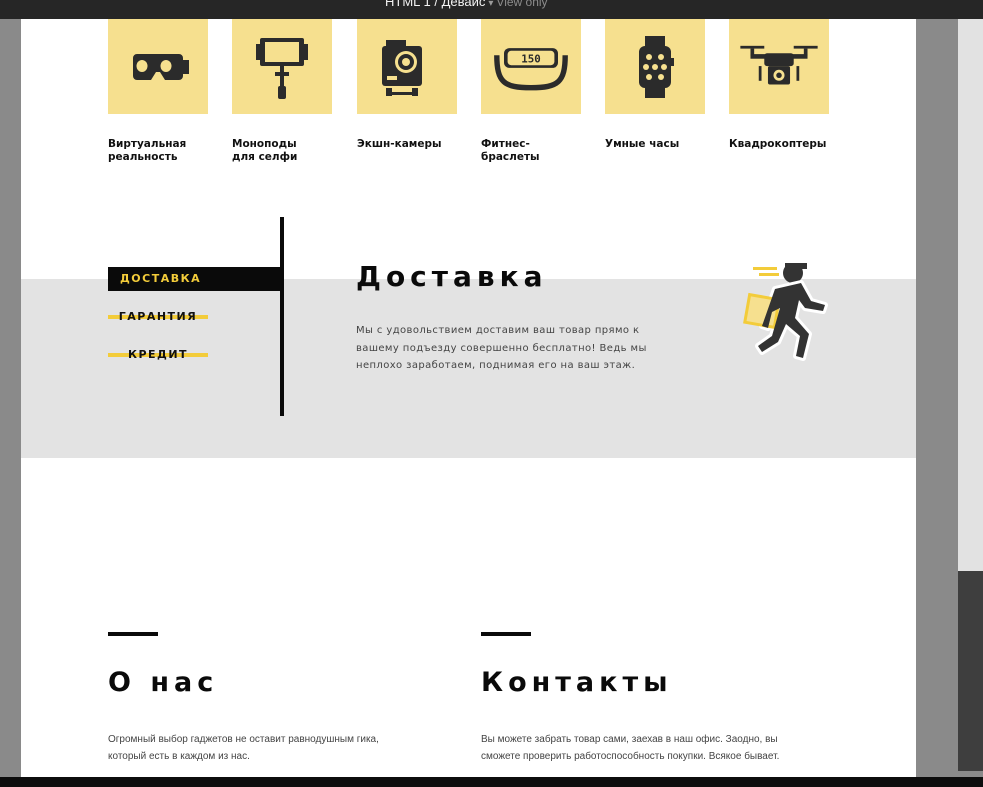  Describe the element at coordinates (133, 634) in the screenshot. I see `about-accent-bar` at that location.